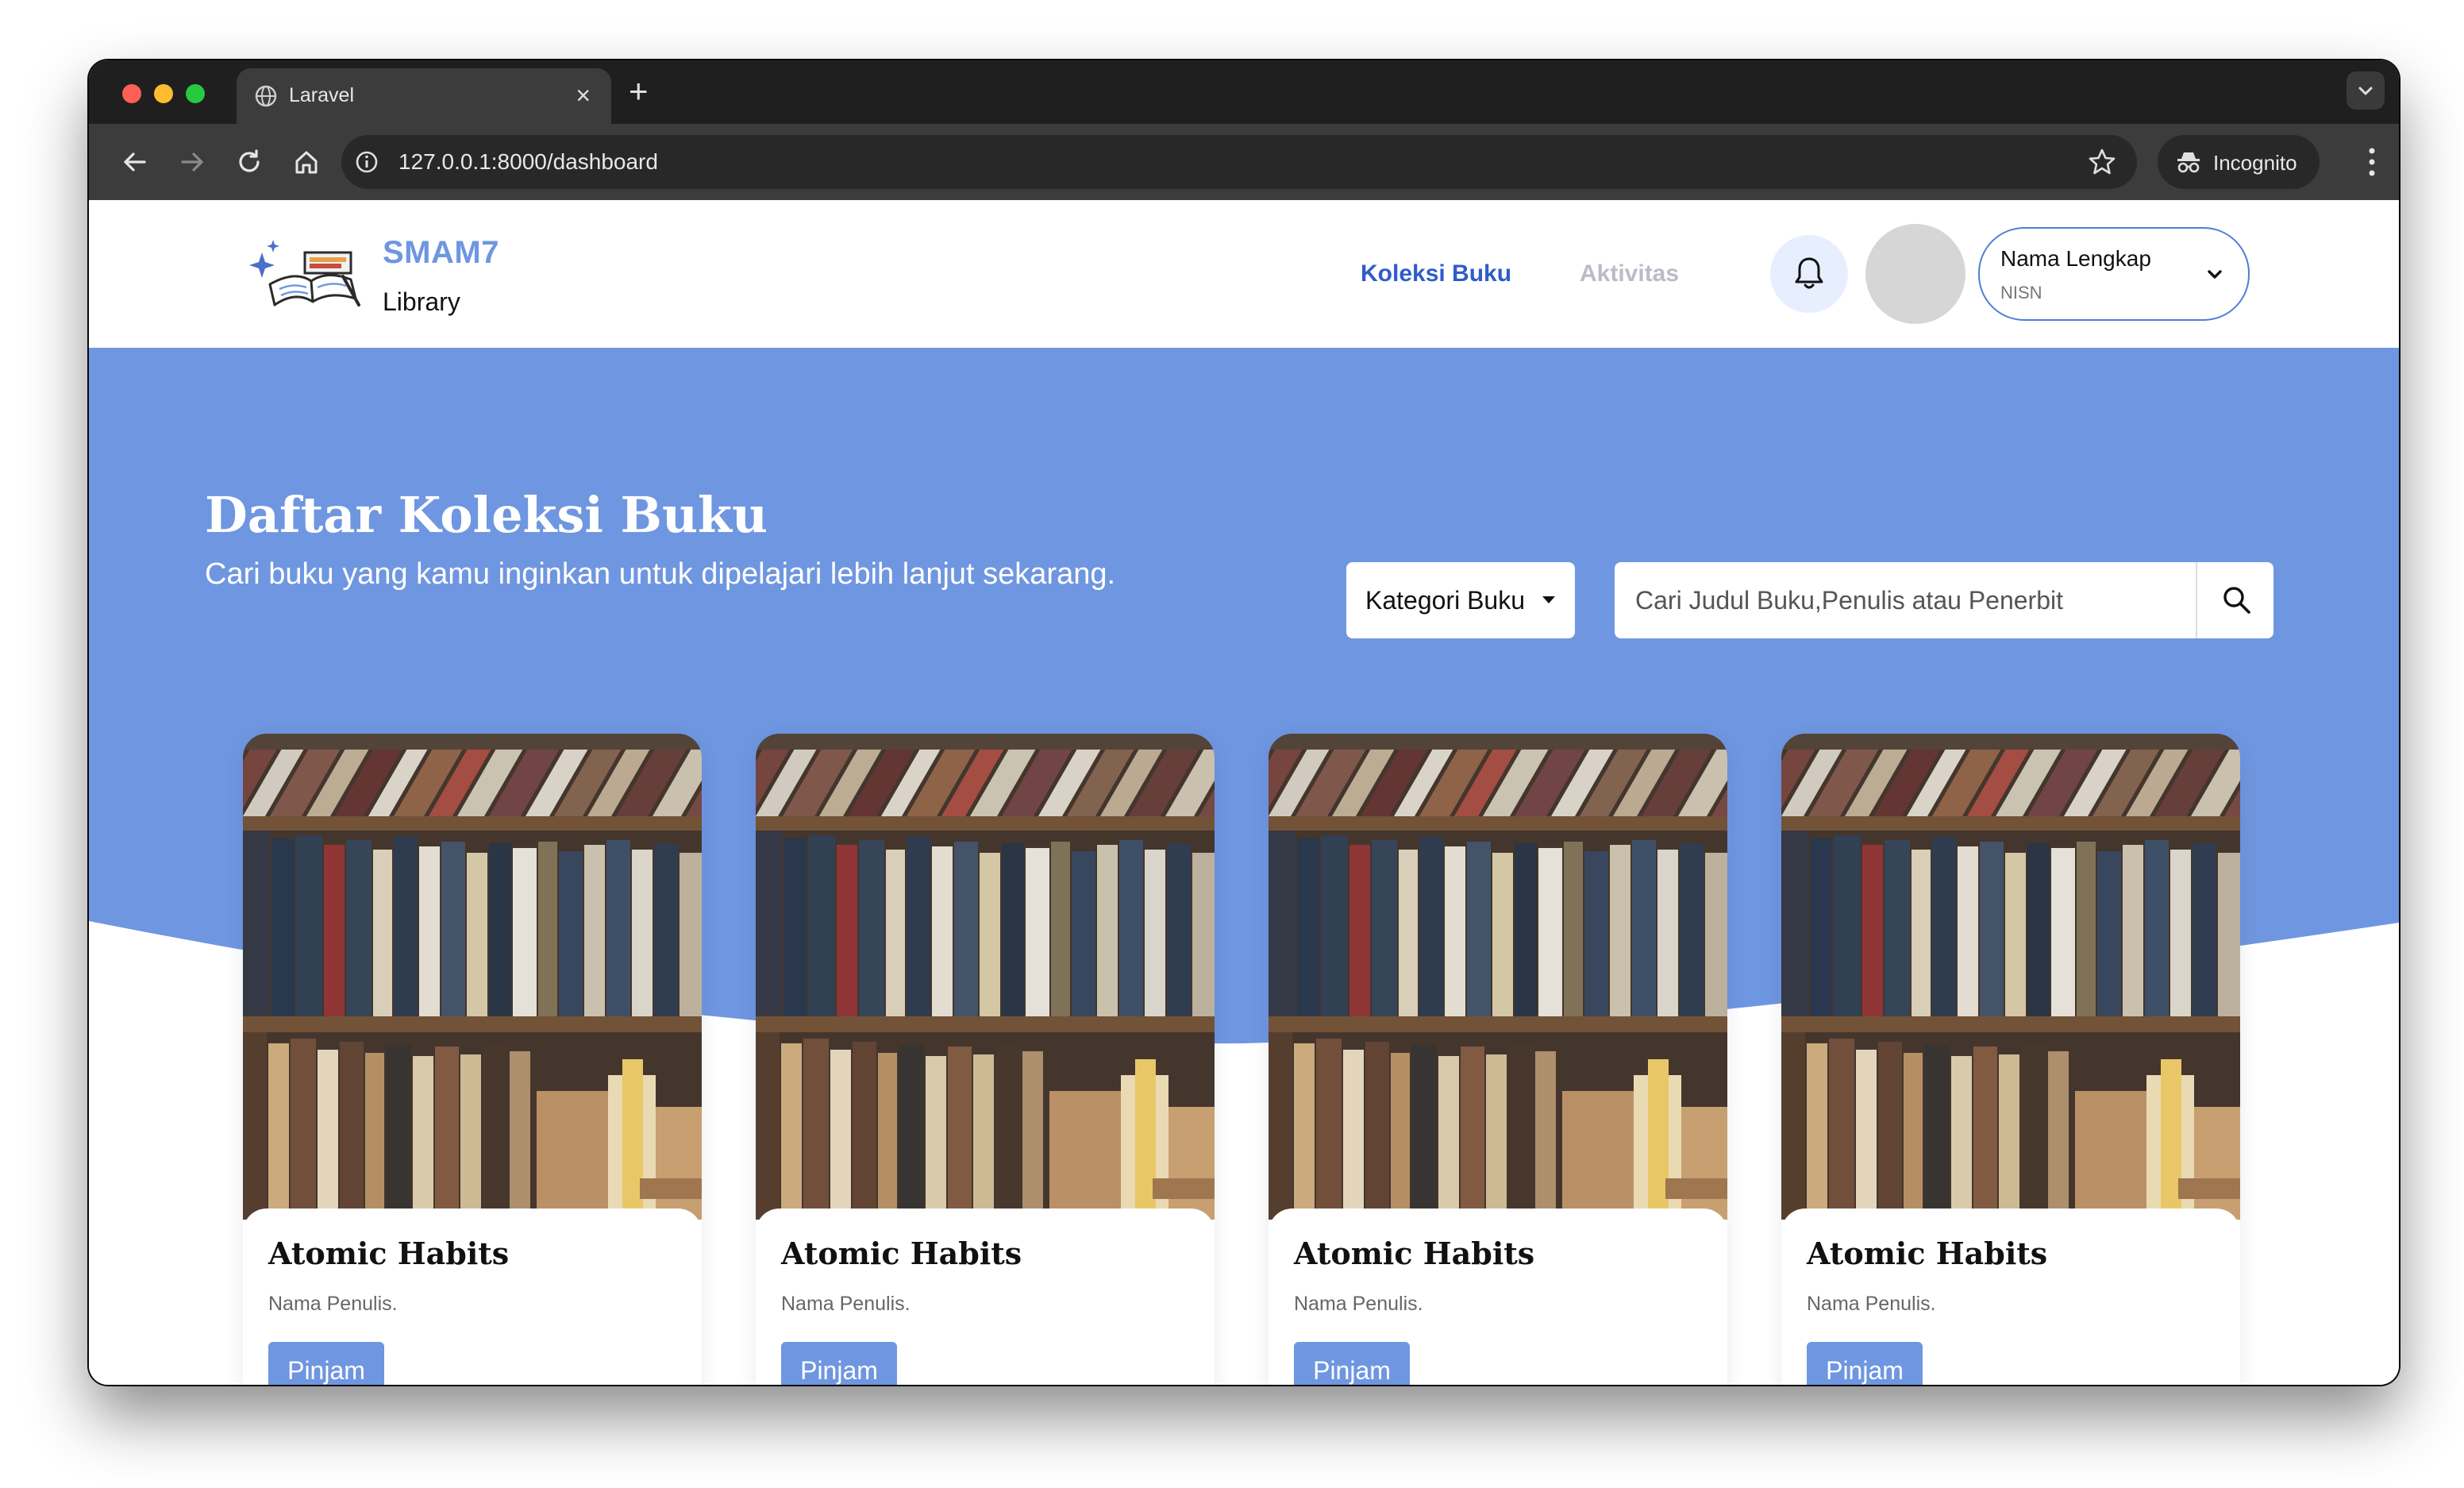  Describe the element at coordinates (1905, 600) in the screenshot. I see `search-input` at that location.